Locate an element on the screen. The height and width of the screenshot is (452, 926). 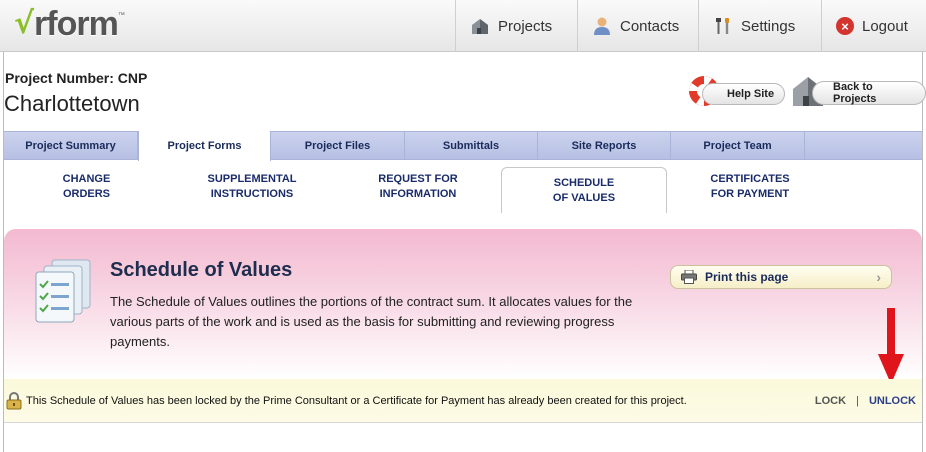
subtab-line: ORDERS is located at coordinates (86, 194).